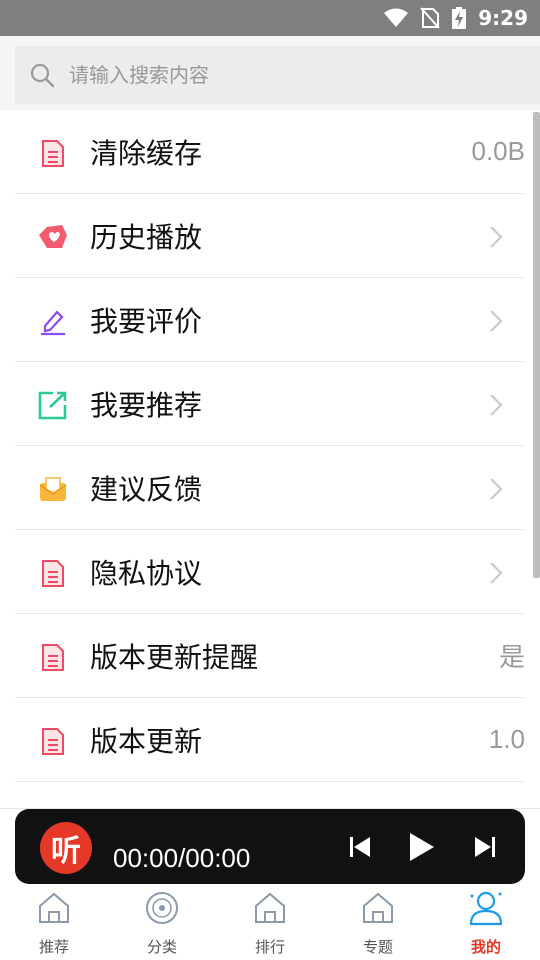 This screenshot has height=960, width=540. I want to click on tab-topics: 专题, so click(378, 922).